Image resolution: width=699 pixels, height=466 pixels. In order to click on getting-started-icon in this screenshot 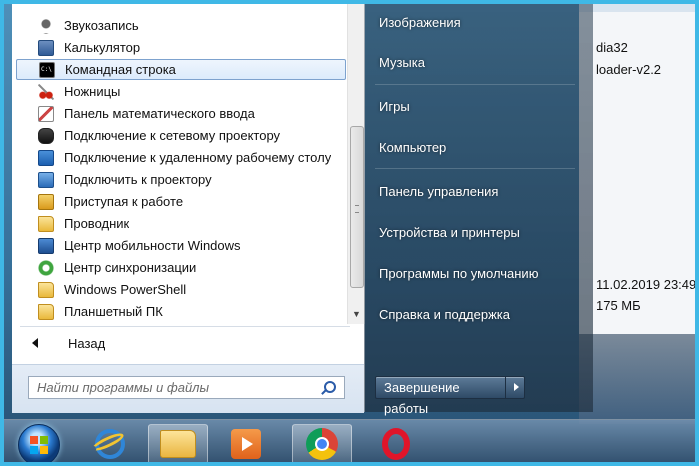, I will do `click(46, 201)`.